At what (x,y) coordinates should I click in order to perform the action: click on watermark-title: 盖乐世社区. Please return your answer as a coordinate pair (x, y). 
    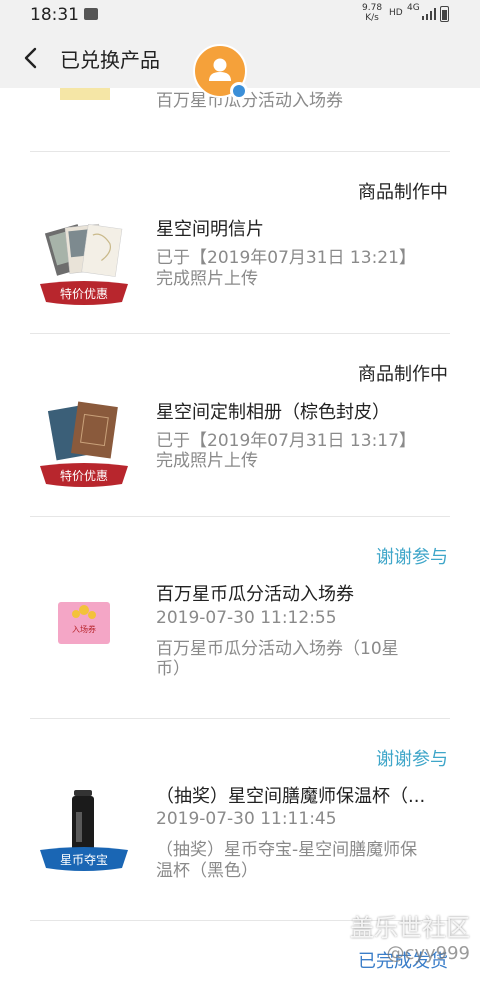
    Looking at the image, I should click on (410, 928).